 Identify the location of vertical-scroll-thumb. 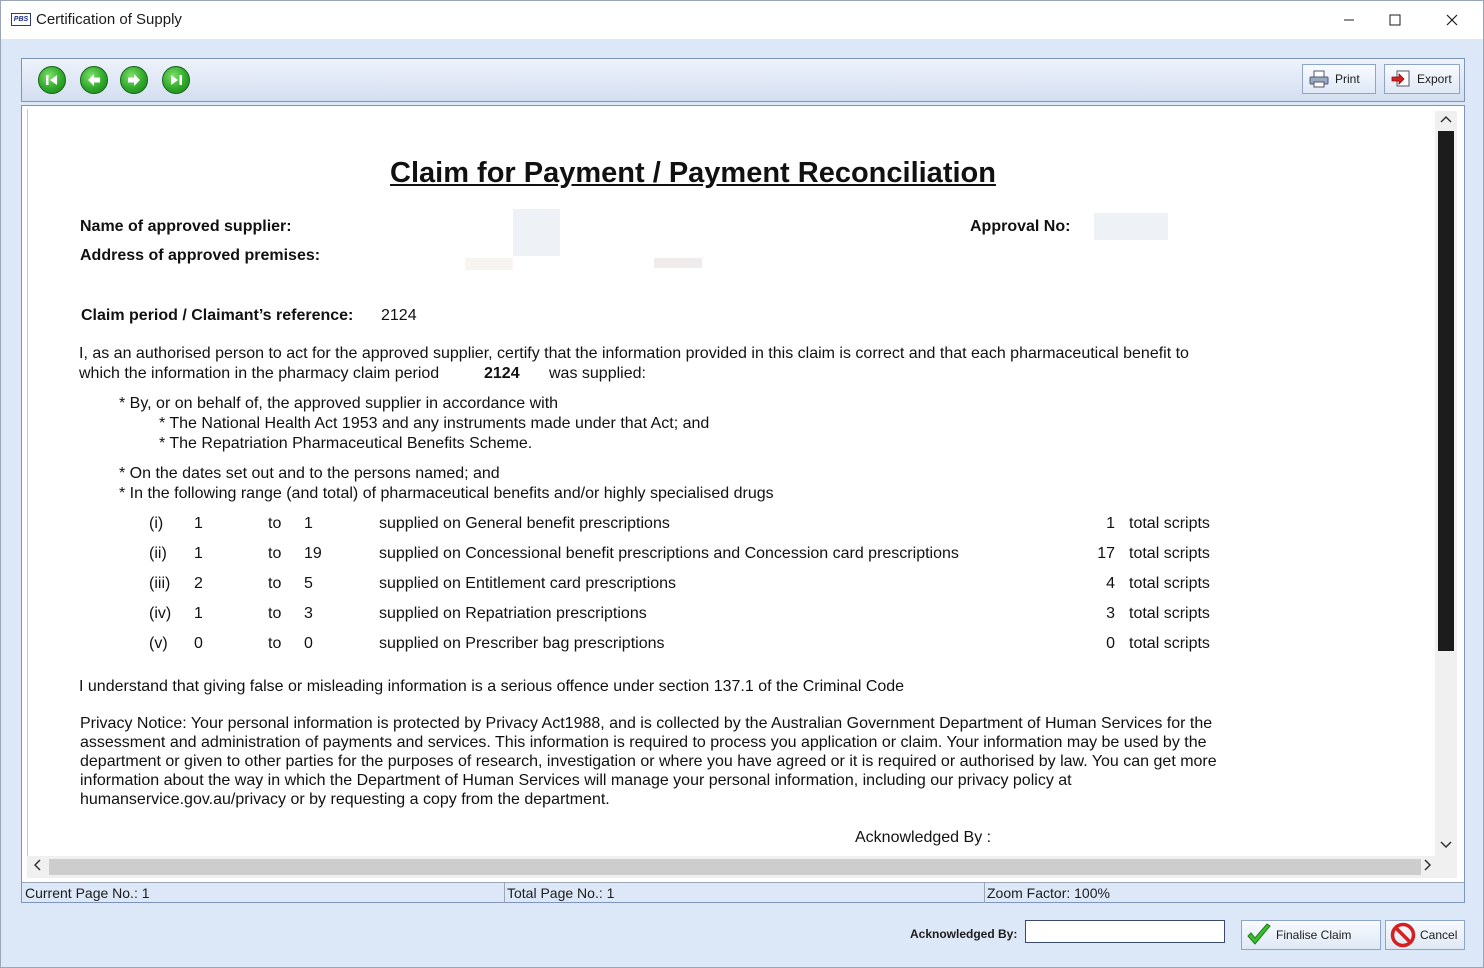
(1446, 391).